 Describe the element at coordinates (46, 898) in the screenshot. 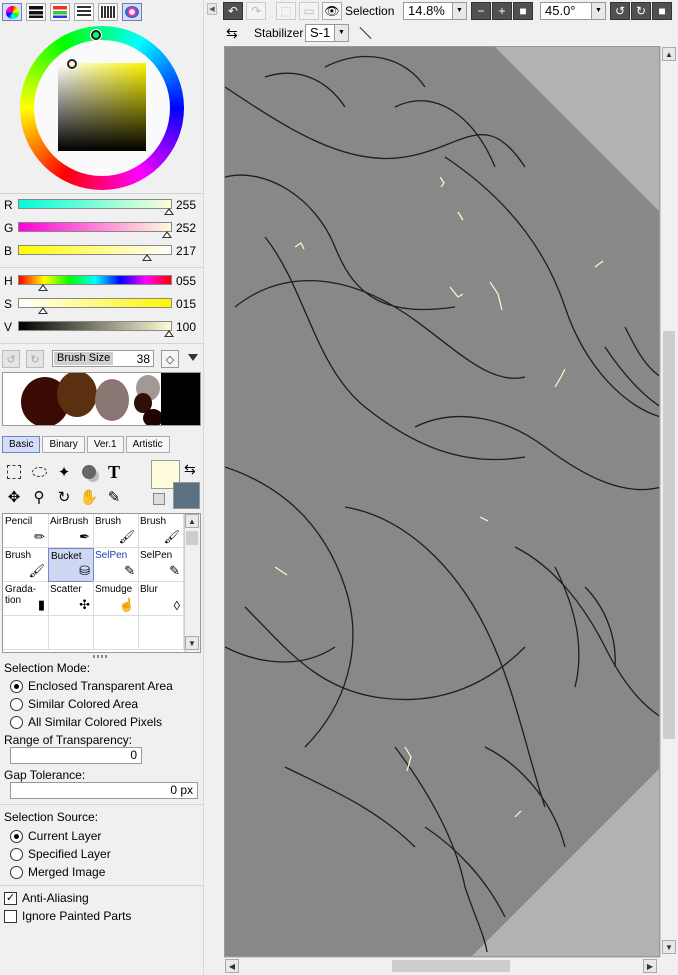

I see `anti-aliasing-checkbox: ✓ Anti-Aliasing` at that location.